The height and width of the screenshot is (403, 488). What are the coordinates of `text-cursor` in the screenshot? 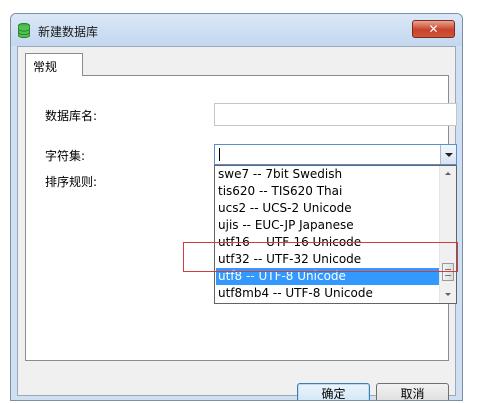 It's located at (219, 154).